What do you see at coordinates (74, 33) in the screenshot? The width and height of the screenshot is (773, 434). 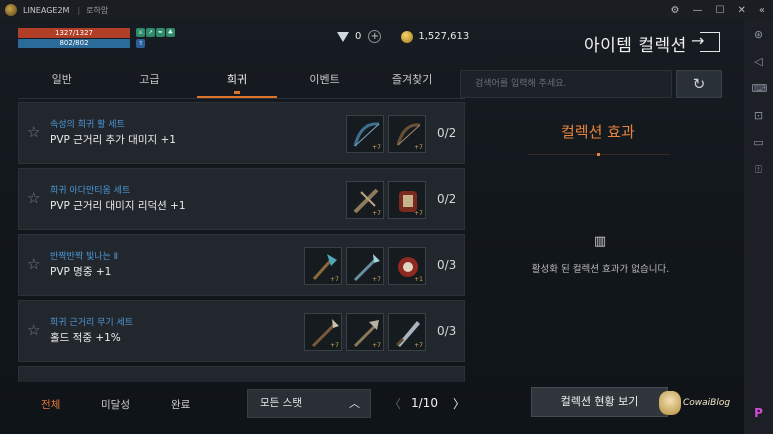 I see `hp-bar: 1327/1327` at bounding box center [74, 33].